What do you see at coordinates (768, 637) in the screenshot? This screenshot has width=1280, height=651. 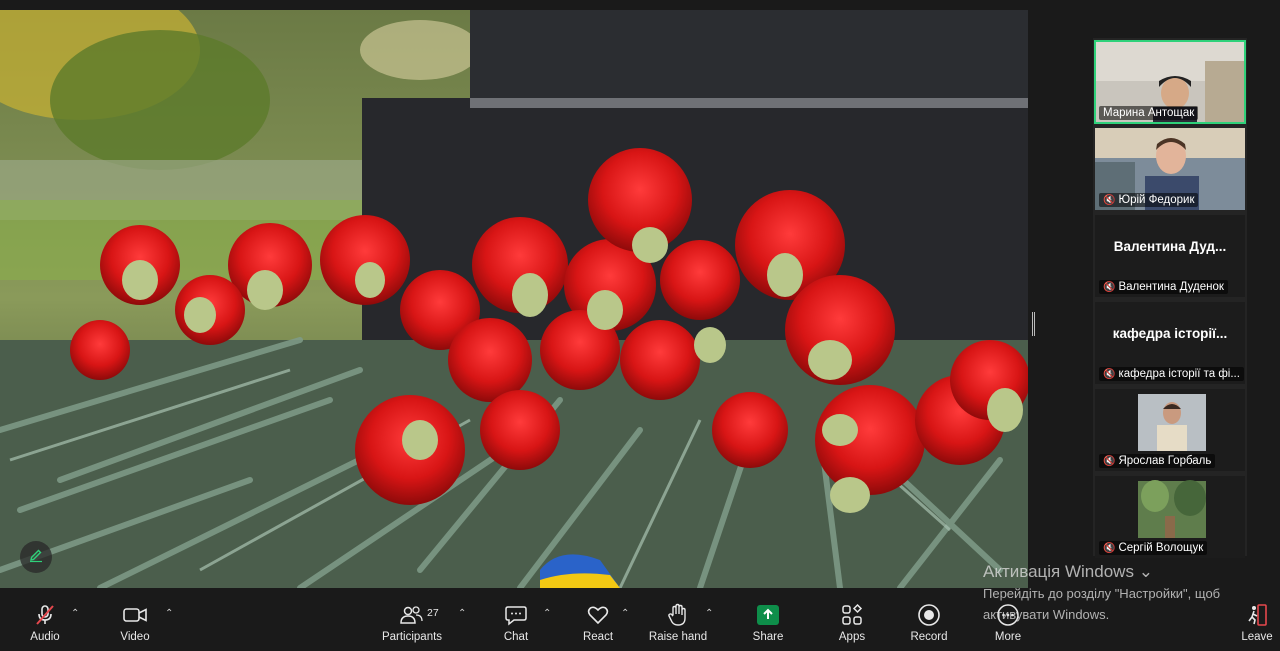 I see `share-label: Share` at bounding box center [768, 637].